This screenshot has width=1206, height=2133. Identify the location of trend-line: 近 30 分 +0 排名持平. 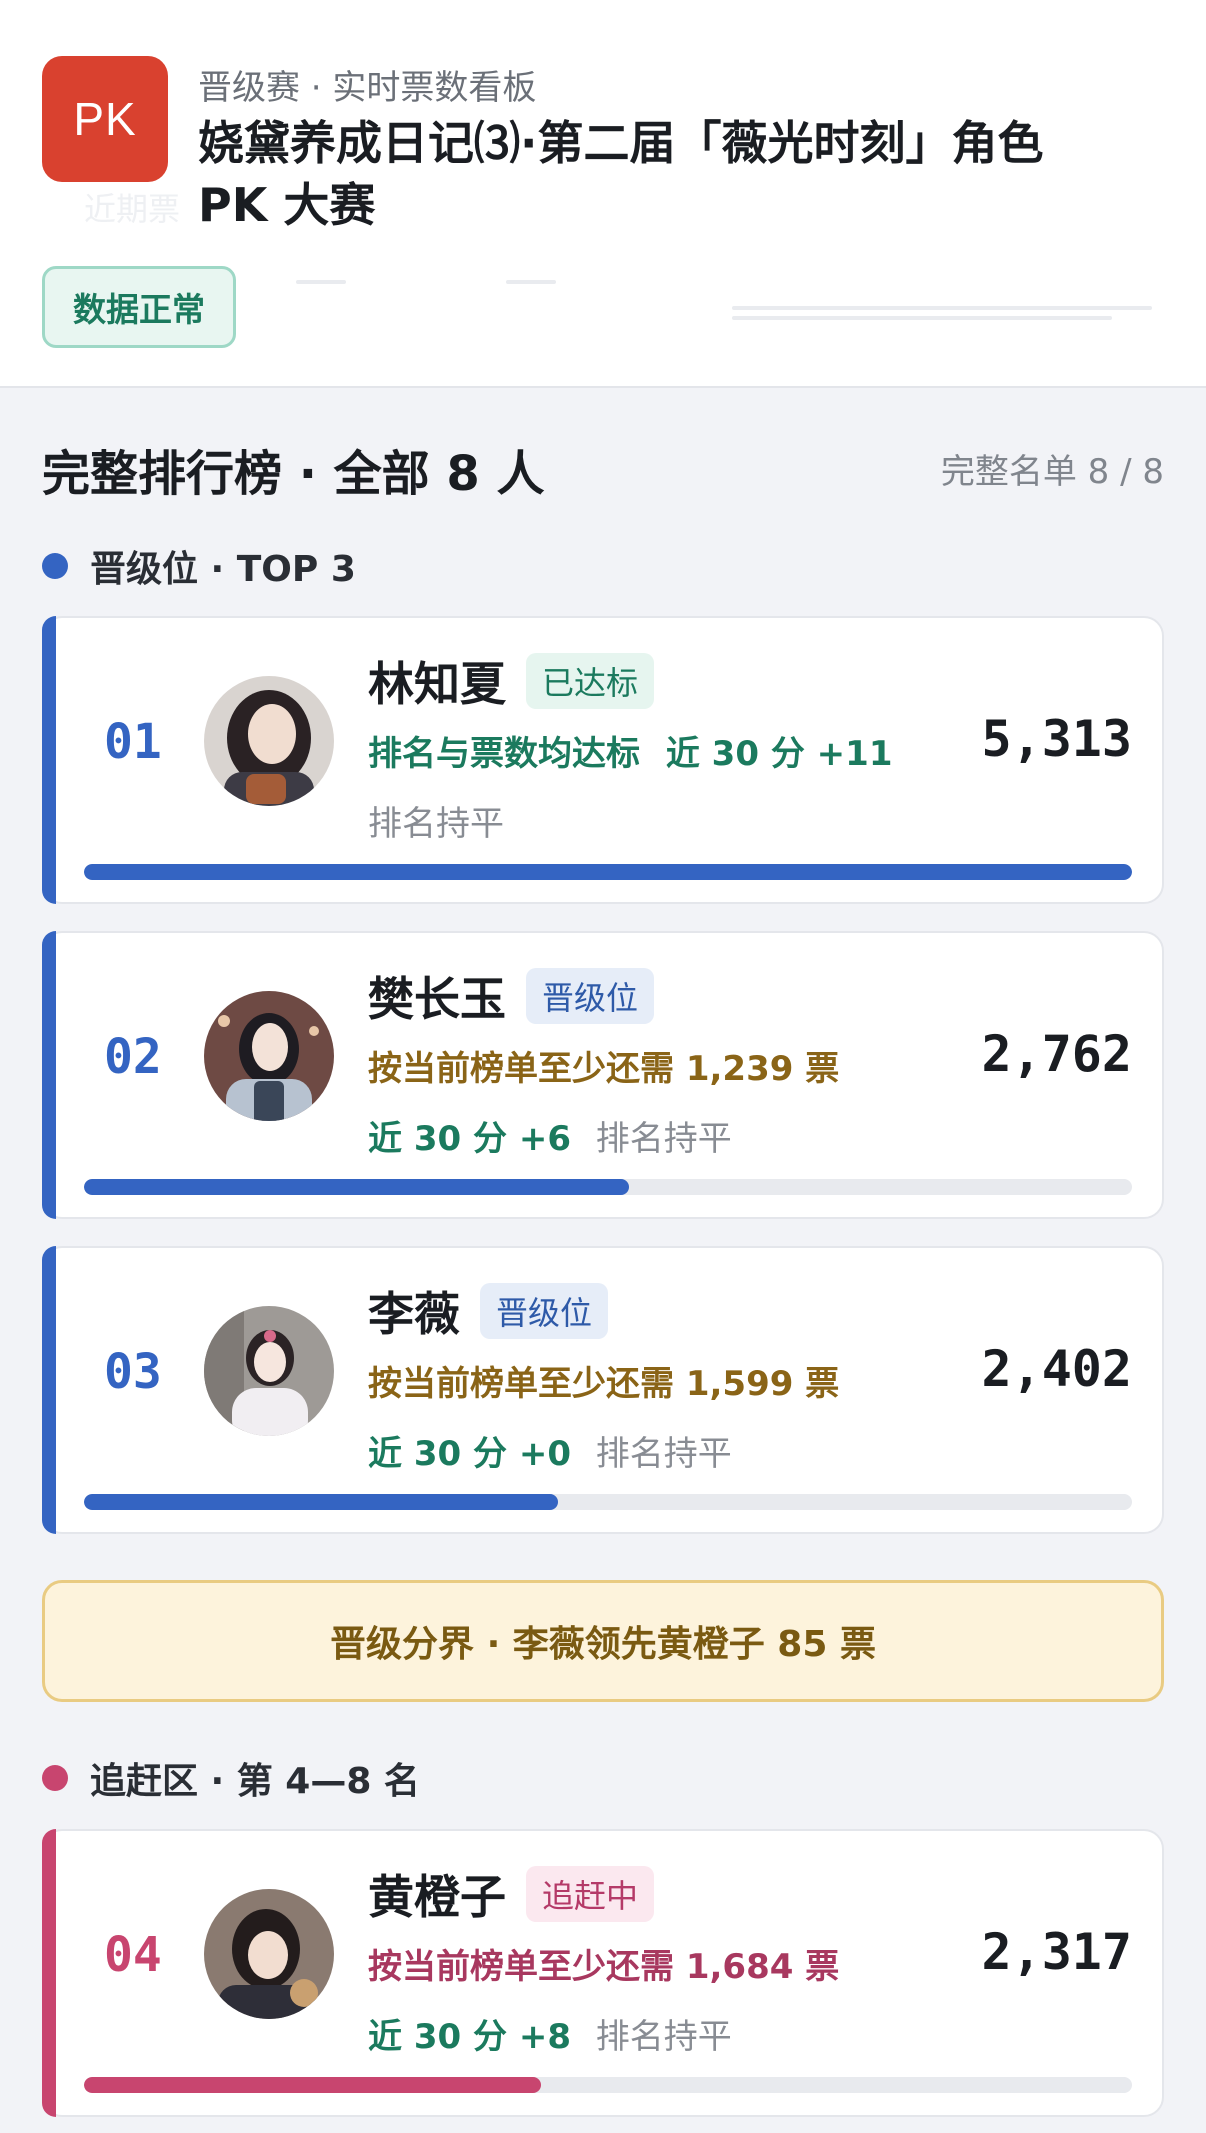
(550, 1450).